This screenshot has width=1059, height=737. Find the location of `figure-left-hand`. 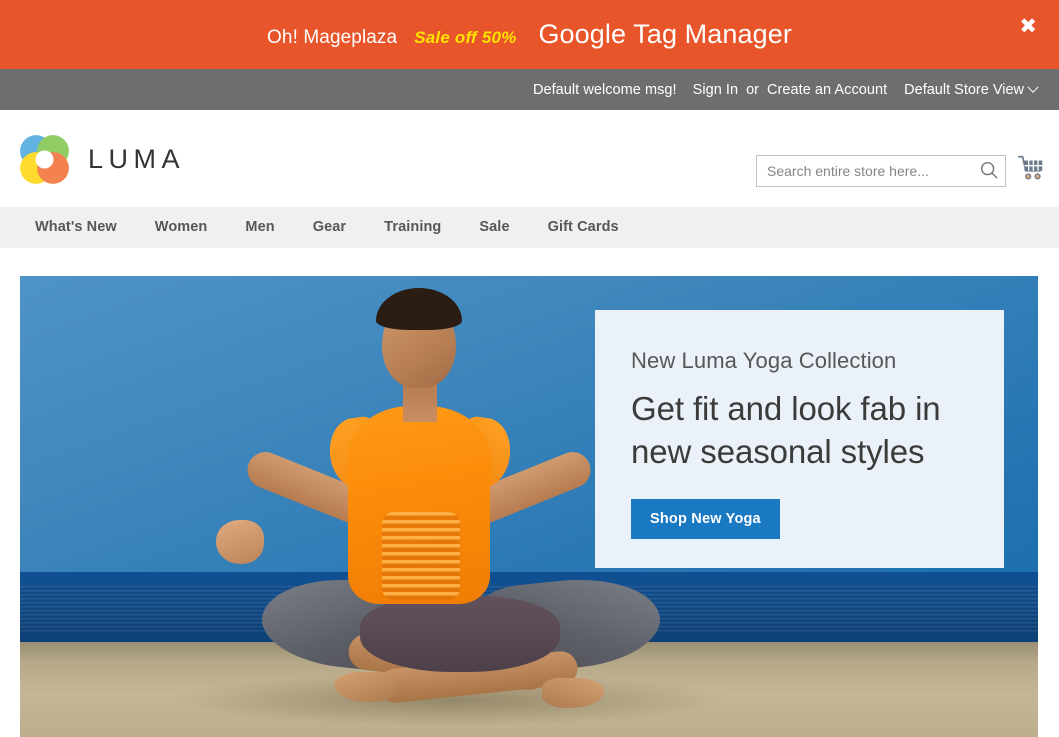

figure-left-hand is located at coordinates (240, 542).